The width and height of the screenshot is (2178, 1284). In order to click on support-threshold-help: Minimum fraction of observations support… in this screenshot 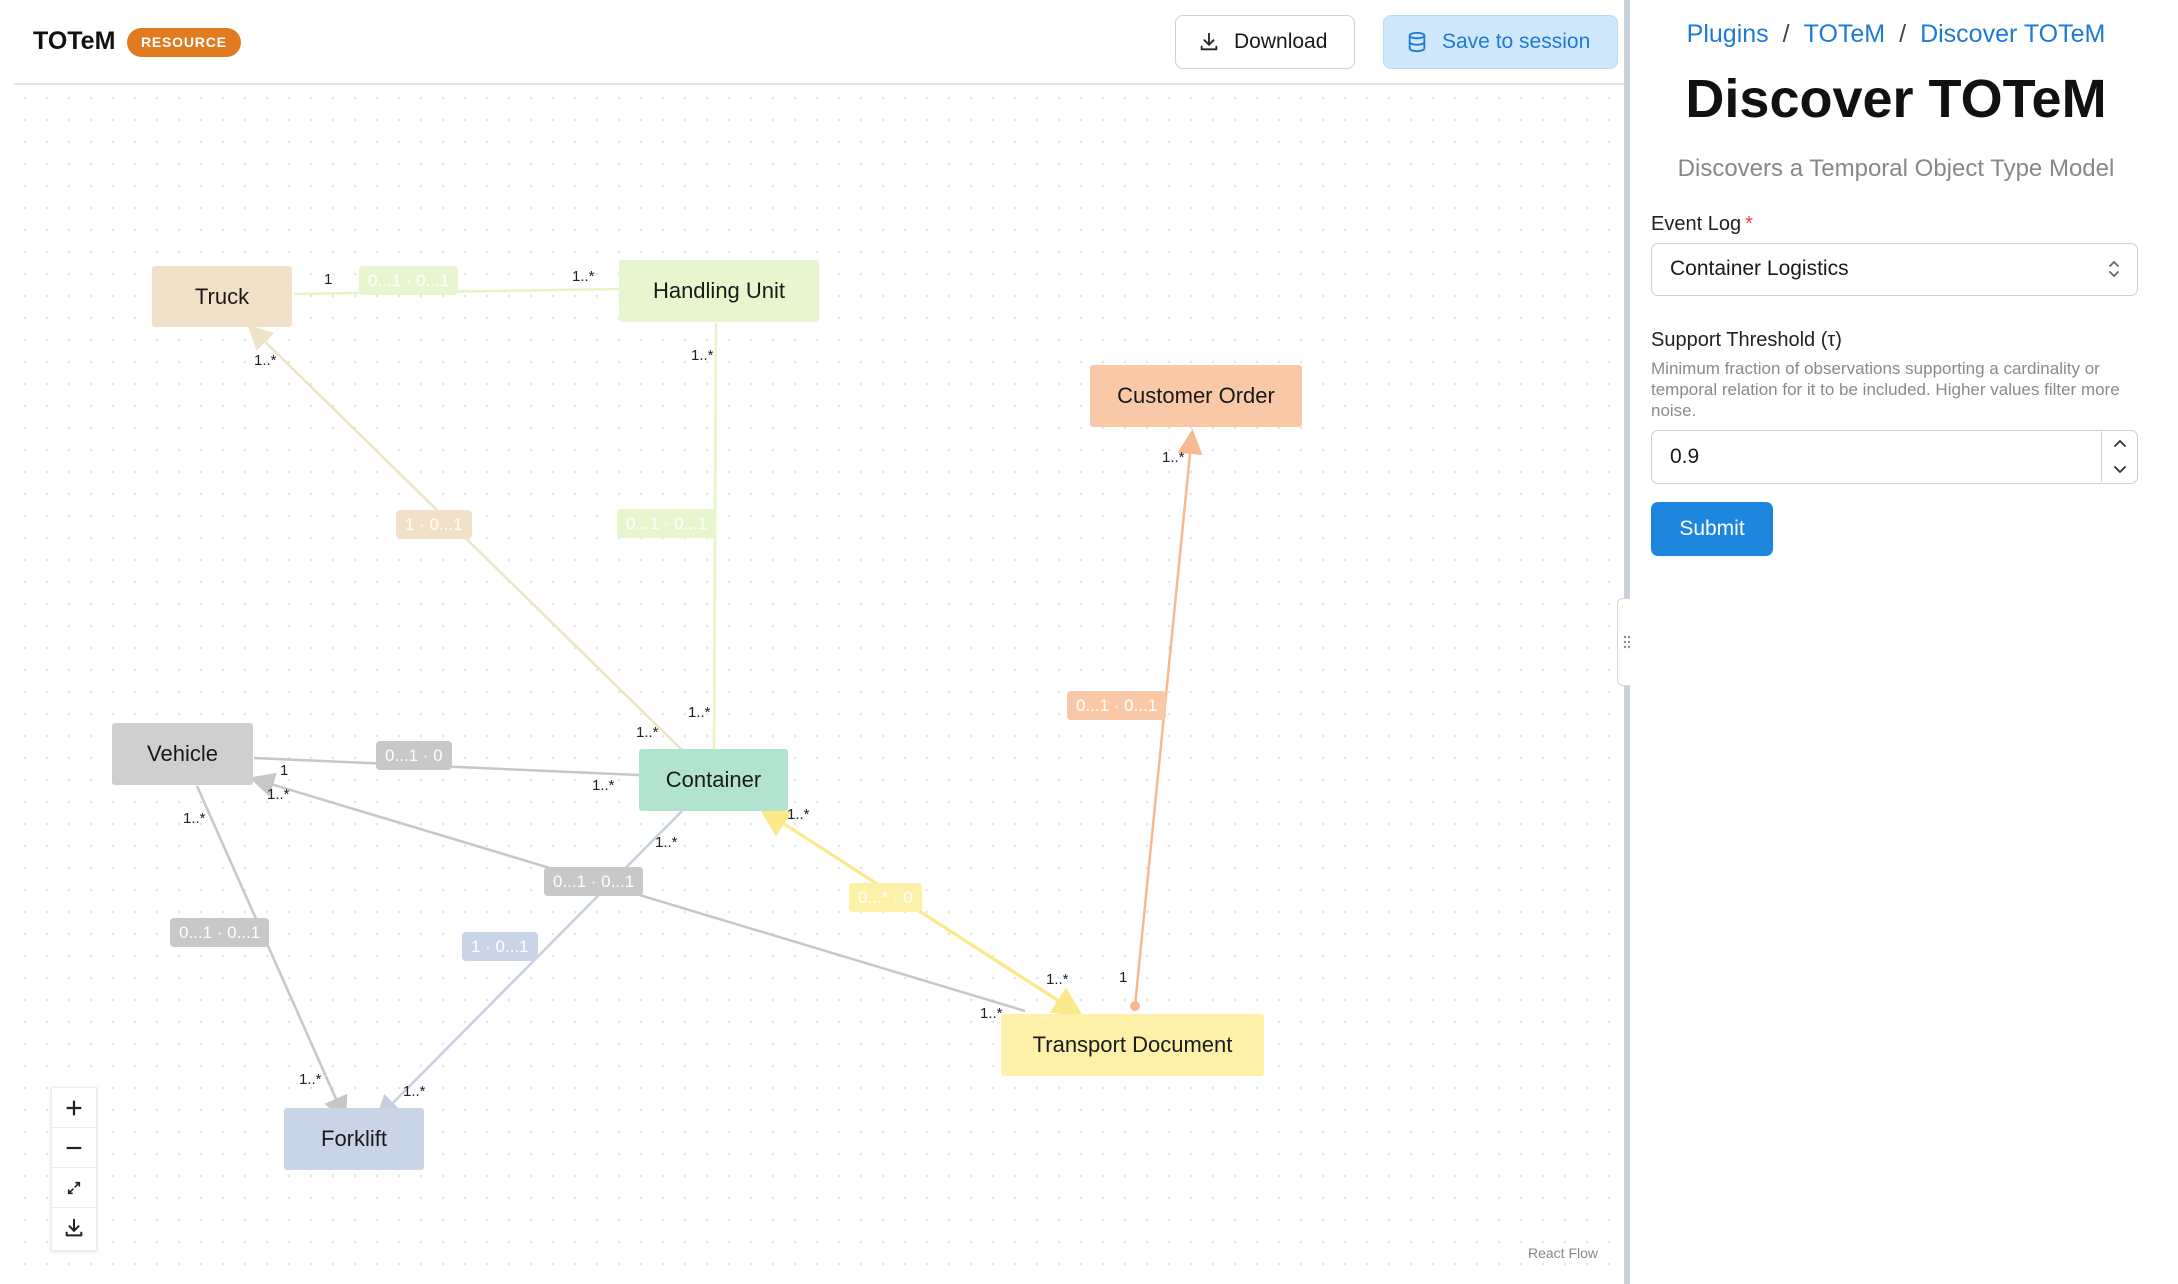, I will do `click(1885, 389)`.